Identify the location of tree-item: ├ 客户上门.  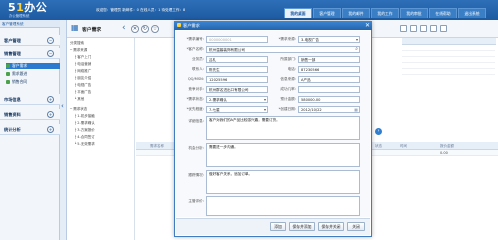
(82, 57).